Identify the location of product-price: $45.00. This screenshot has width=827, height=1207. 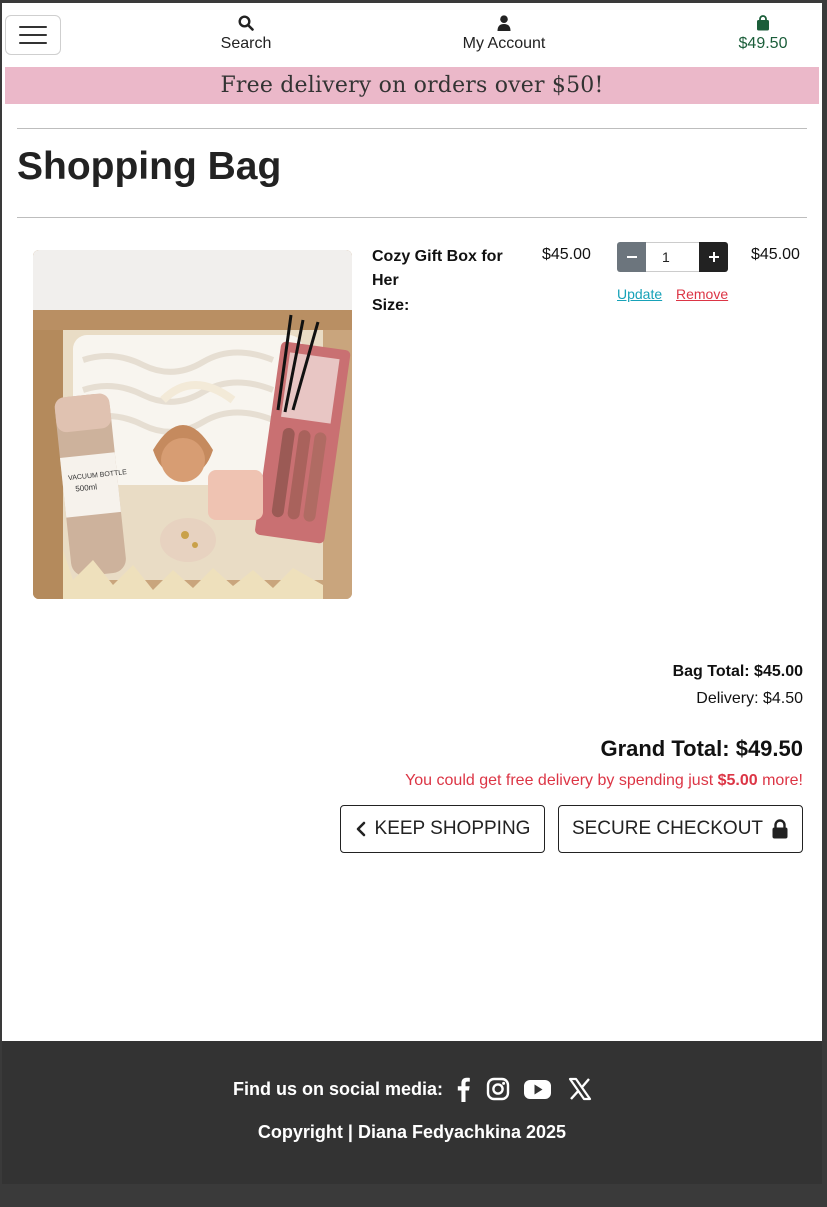
(566, 254).